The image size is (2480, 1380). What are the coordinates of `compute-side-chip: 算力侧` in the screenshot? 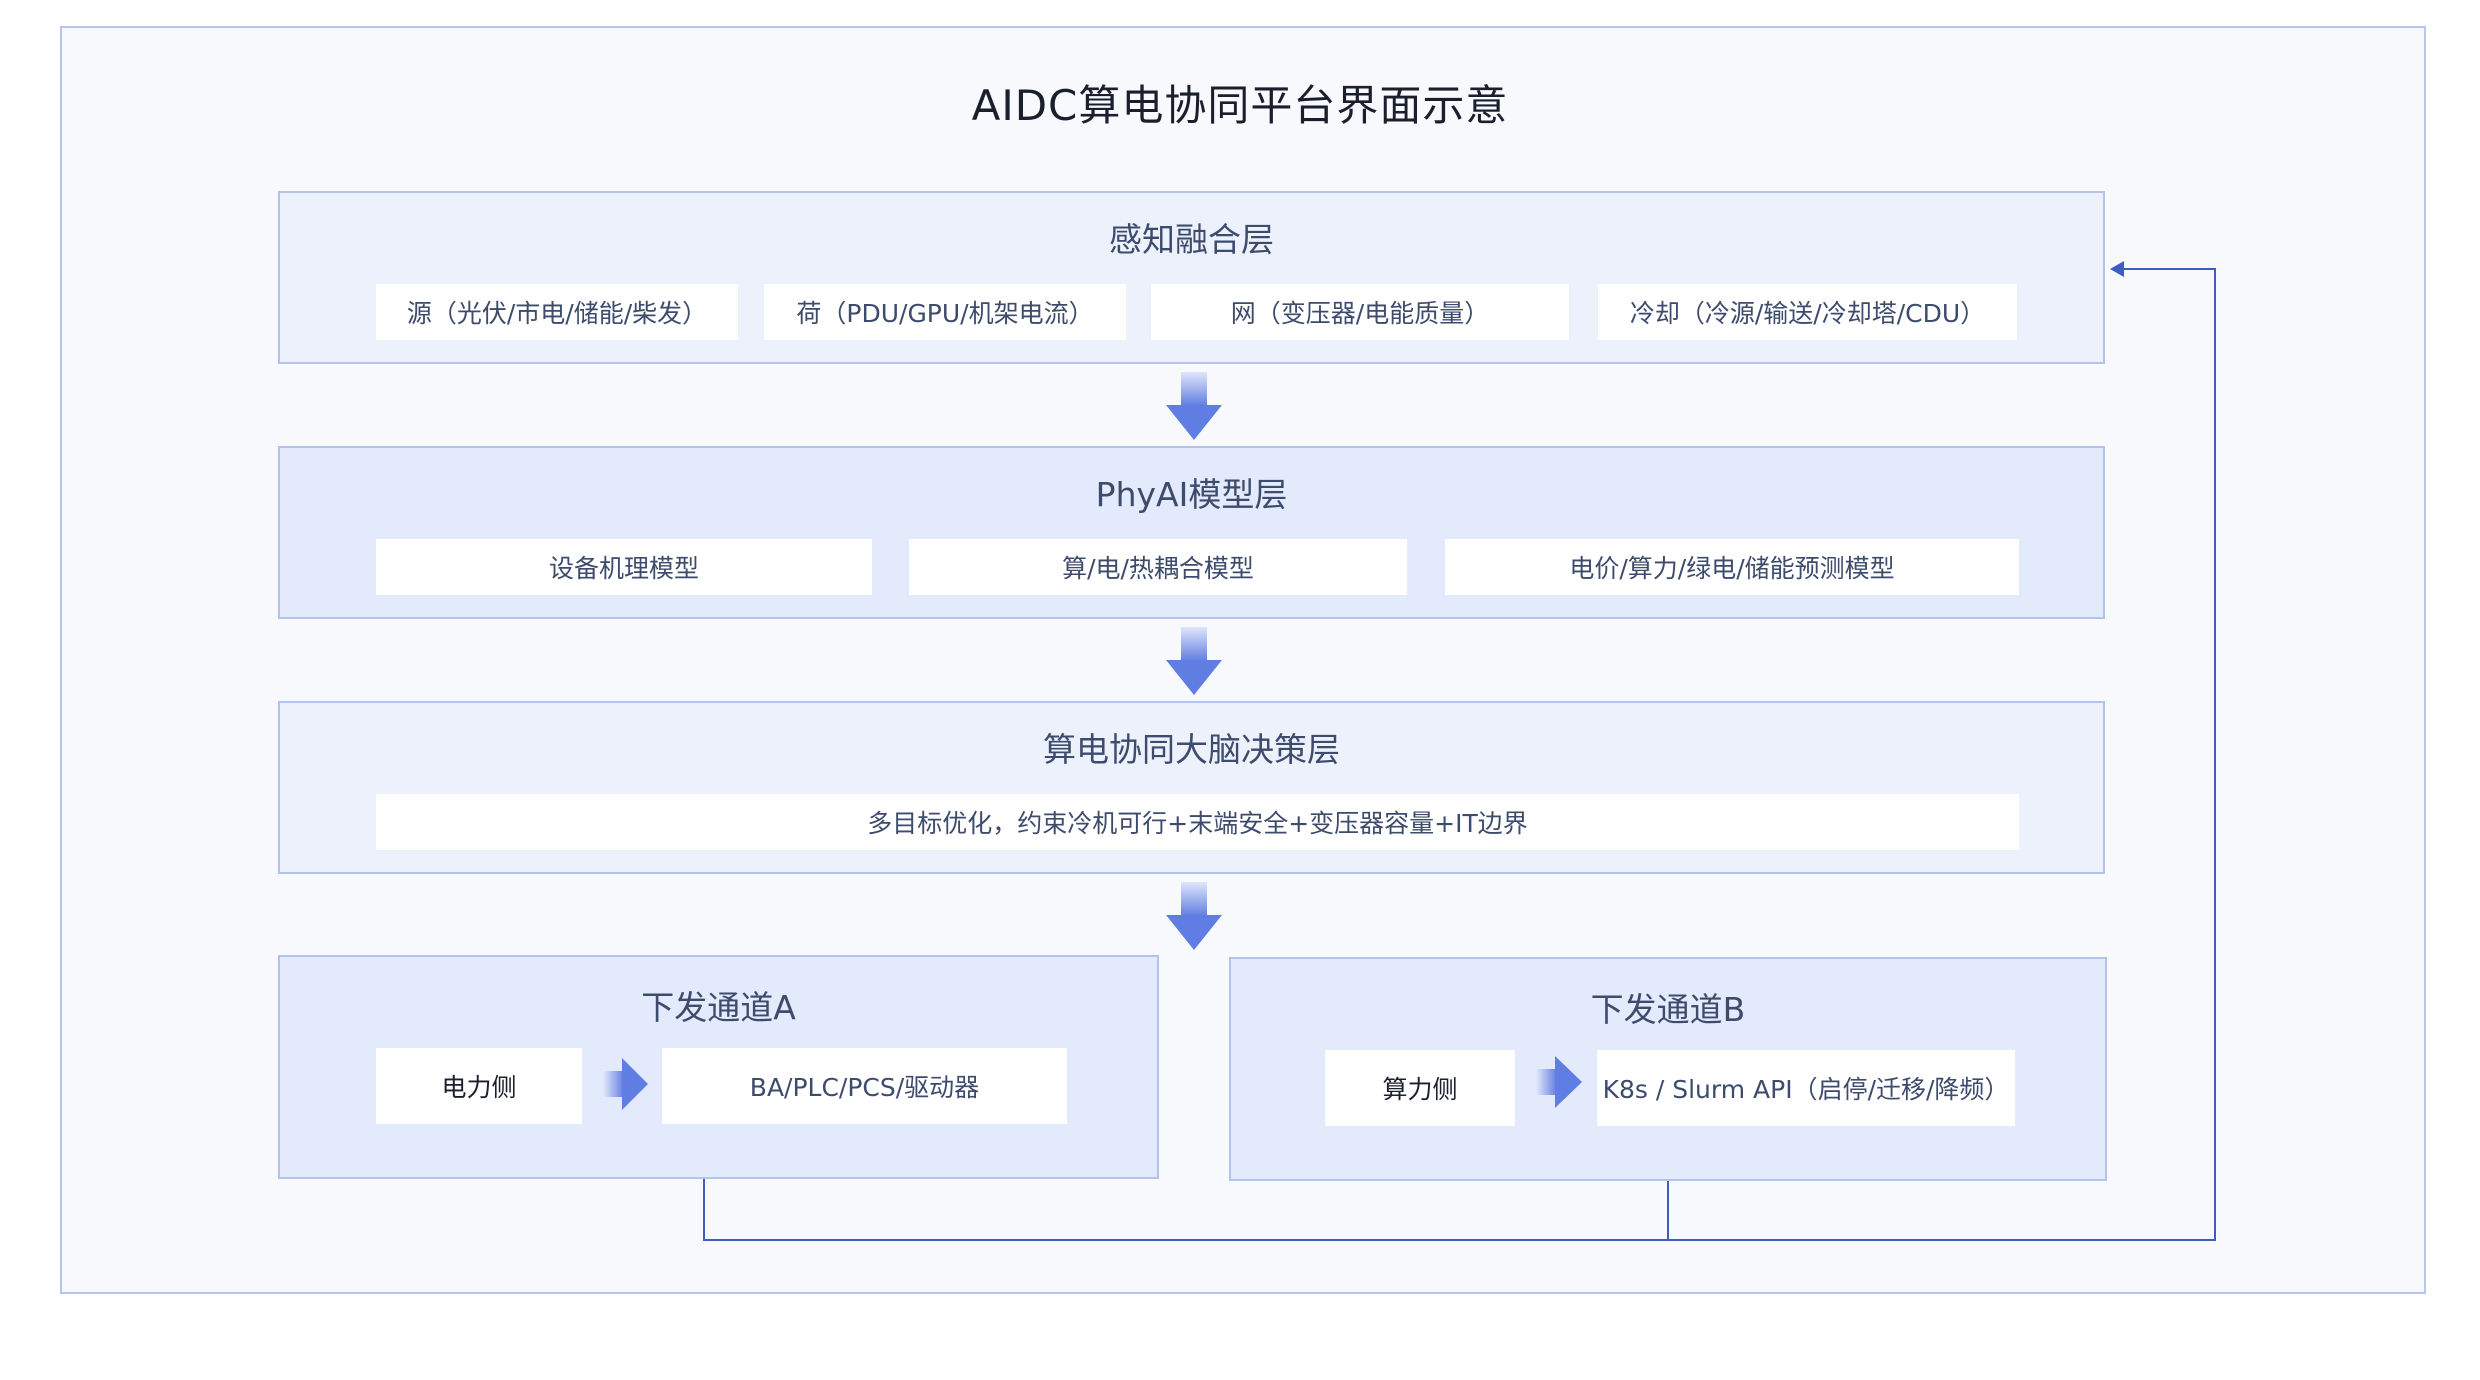 It's located at (1420, 1088).